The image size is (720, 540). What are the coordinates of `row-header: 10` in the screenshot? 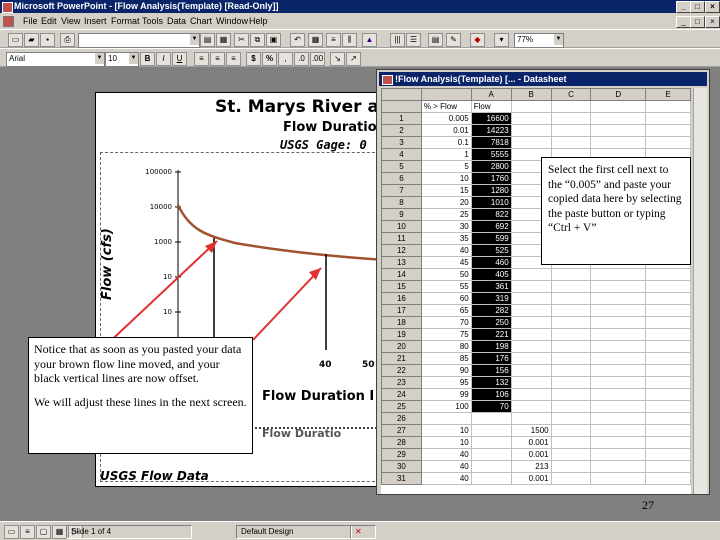 It's located at (401, 226).